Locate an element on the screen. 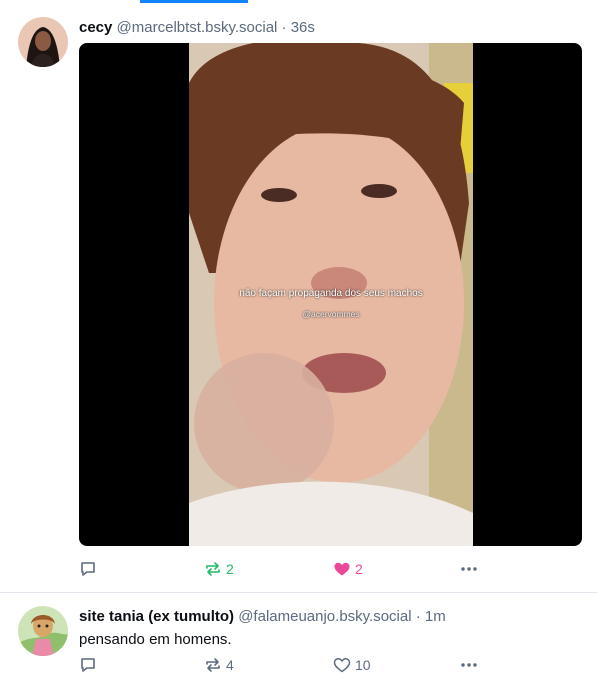 This screenshot has height=685, width=597. video-watermark: @acervommes is located at coordinates (331, 314).